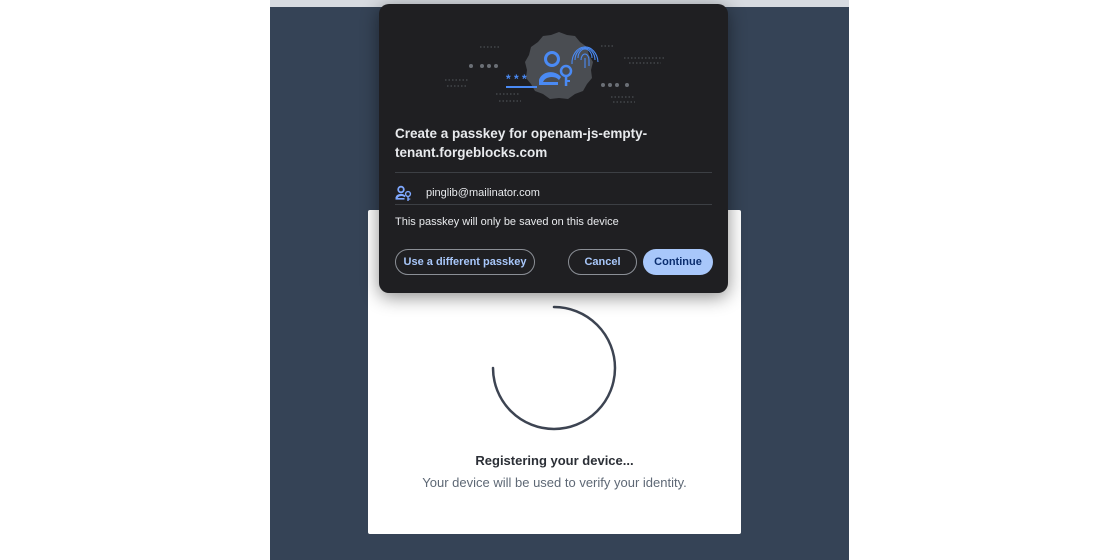  I want to click on divider-top, so click(553, 172).